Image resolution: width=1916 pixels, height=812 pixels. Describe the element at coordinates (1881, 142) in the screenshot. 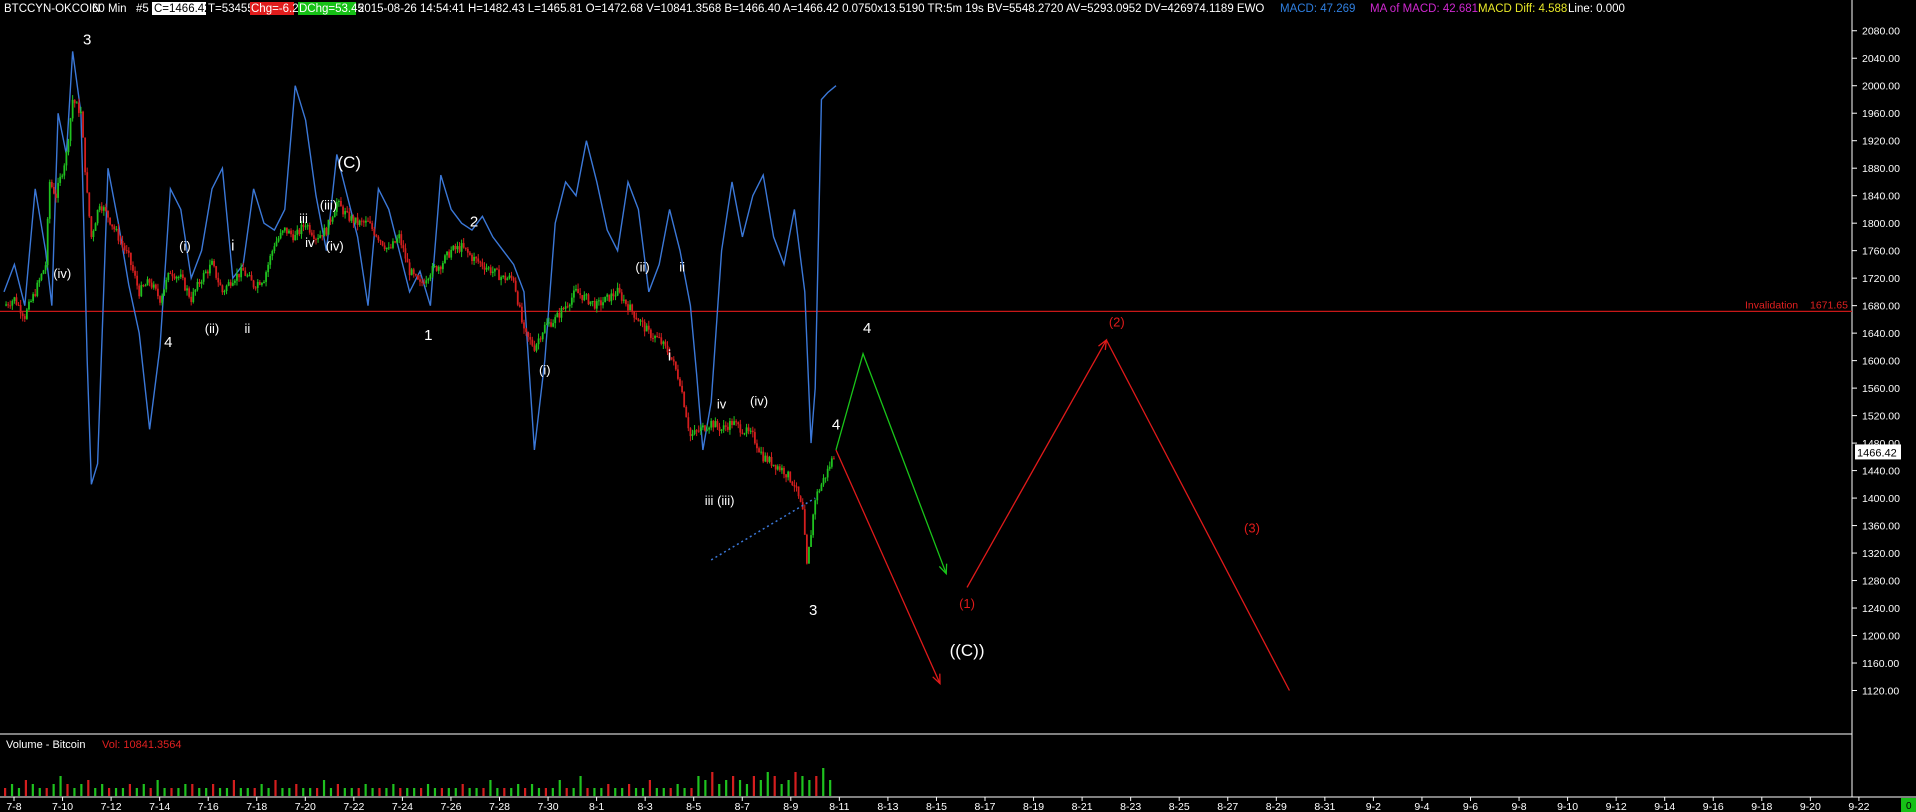

I see `y-tick-label: 1920.00` at that location.